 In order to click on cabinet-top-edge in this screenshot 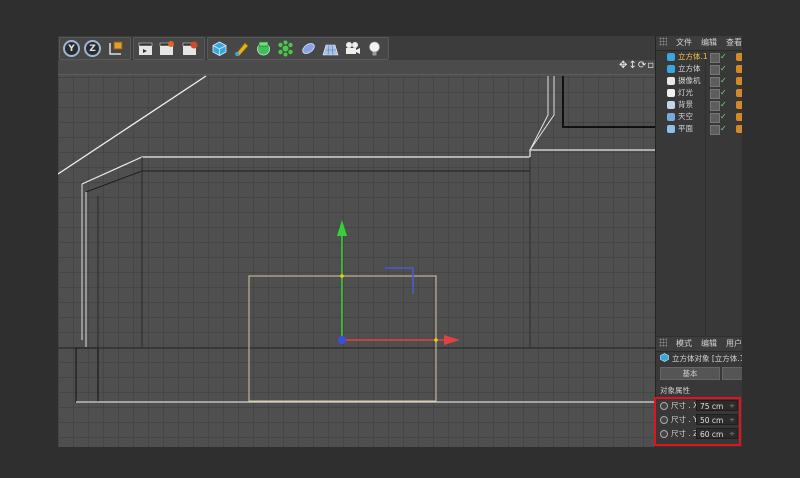, I will do `click(592, 153)`.